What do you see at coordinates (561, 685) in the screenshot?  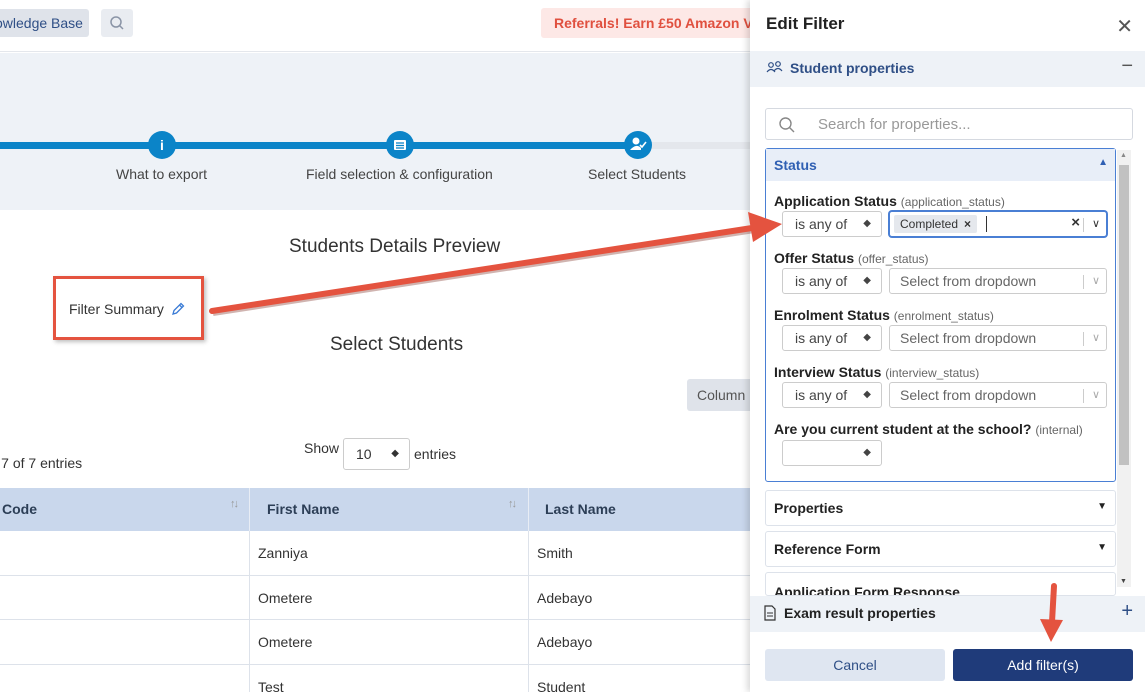 I see `cell-last-name: Student` at bounding box center [561, 685].